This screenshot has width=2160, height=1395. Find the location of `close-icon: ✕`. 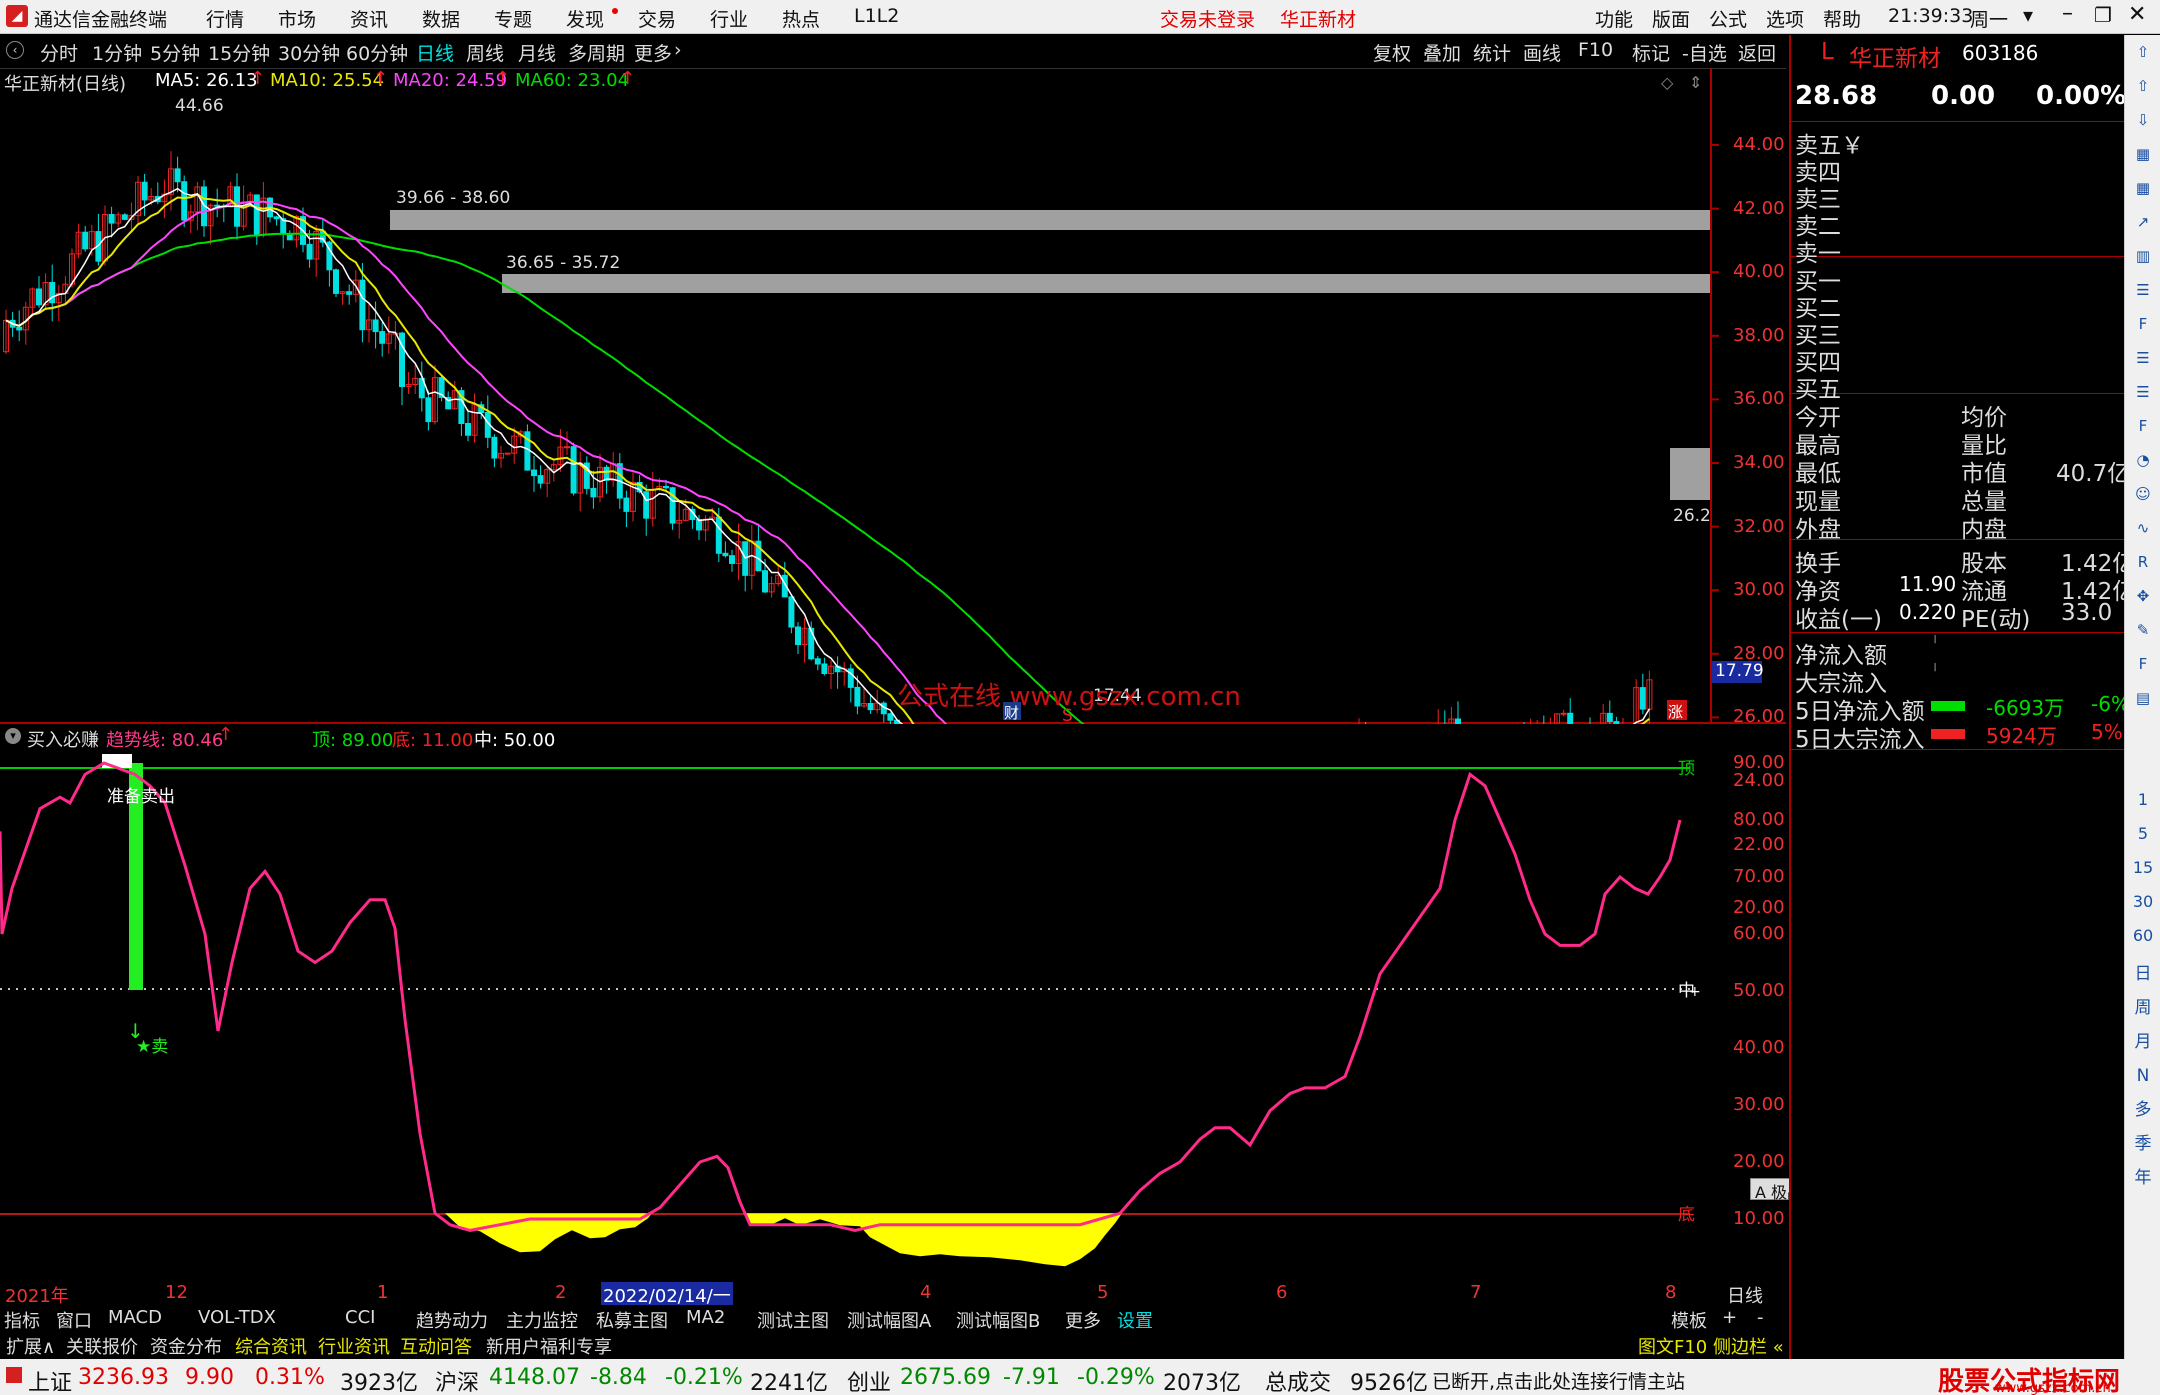

close-icon: ✕ is located at coordinates (2137, 14).